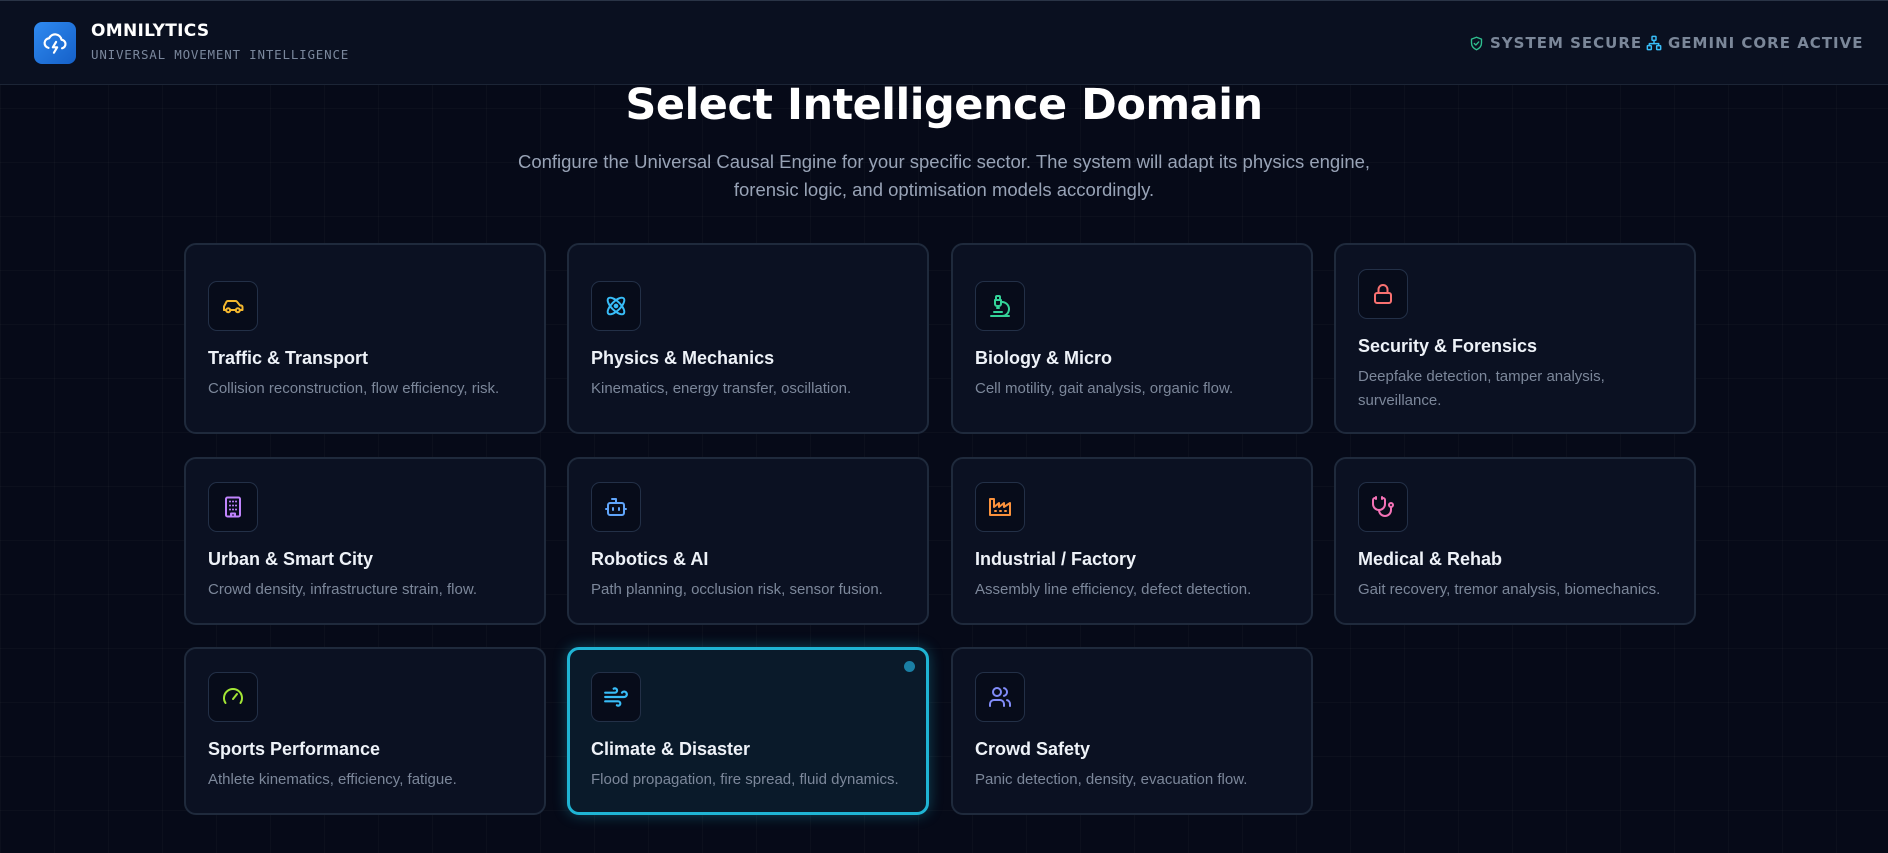 This screenshot has width=1888, height=853. Describe the element at coordinates (294, 749) in the screenshot. I see `domain-card-title: Sports Performance` at that location.